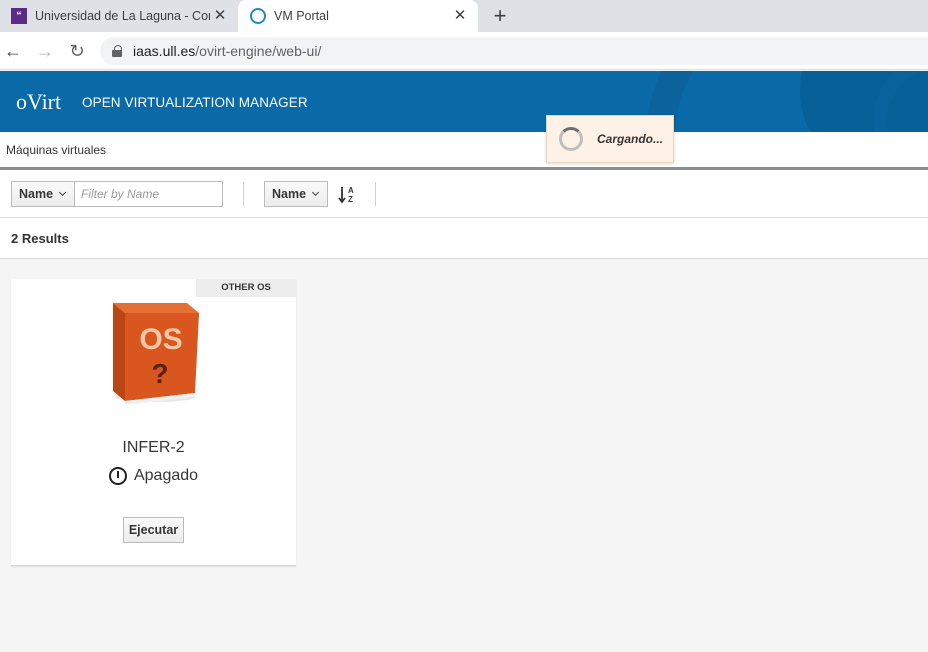 The width and height of the screenshot is (928, 652). What do you see at coordinates (117, 51) in the screenshot?
I see `lock-icon` at bounding box center [117, 51].